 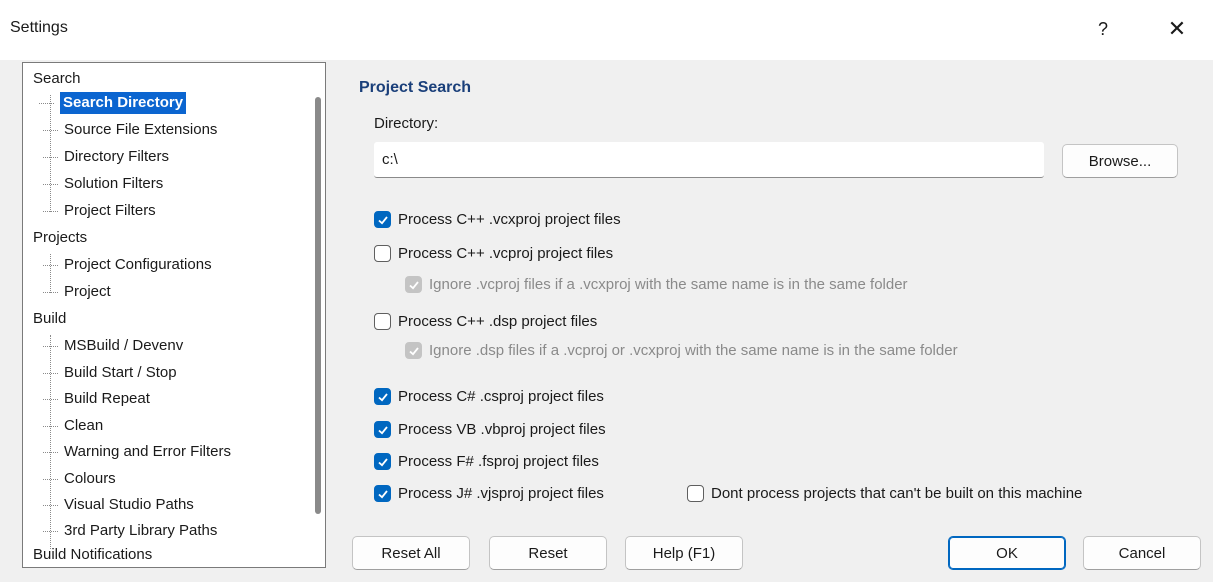 I want to click on tree-item-clean: Clean, so click(x=73, y=426).